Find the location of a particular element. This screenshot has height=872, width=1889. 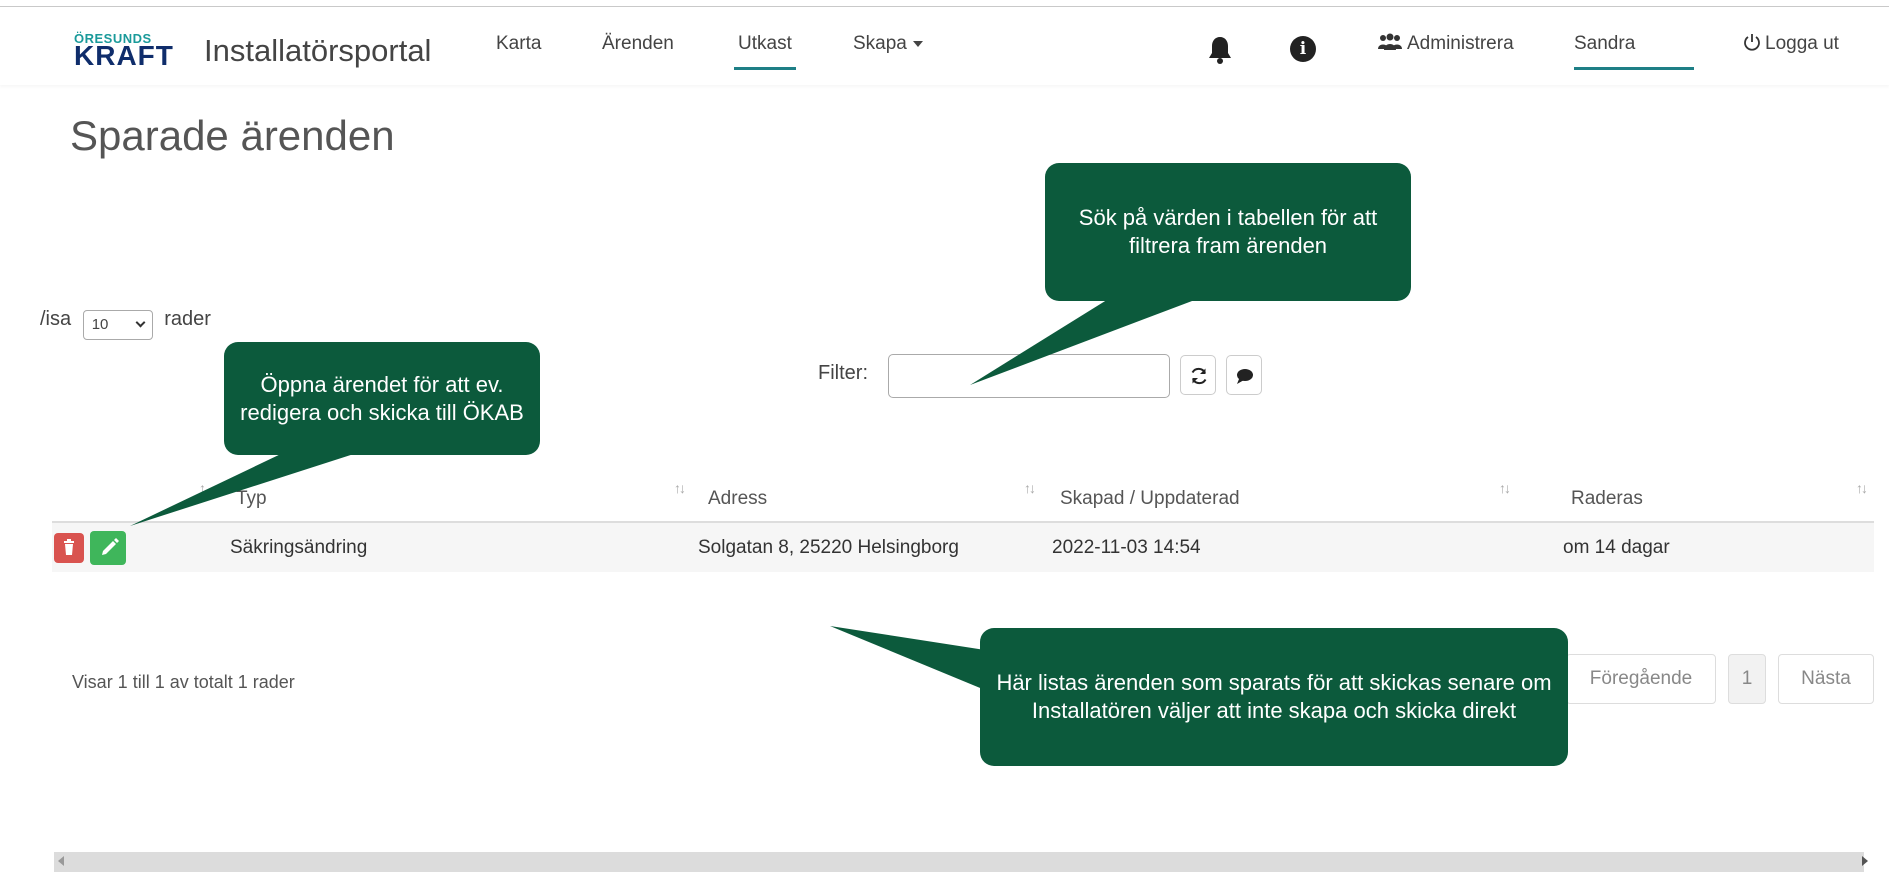

filter-input is located at coordinates (1029, 376).